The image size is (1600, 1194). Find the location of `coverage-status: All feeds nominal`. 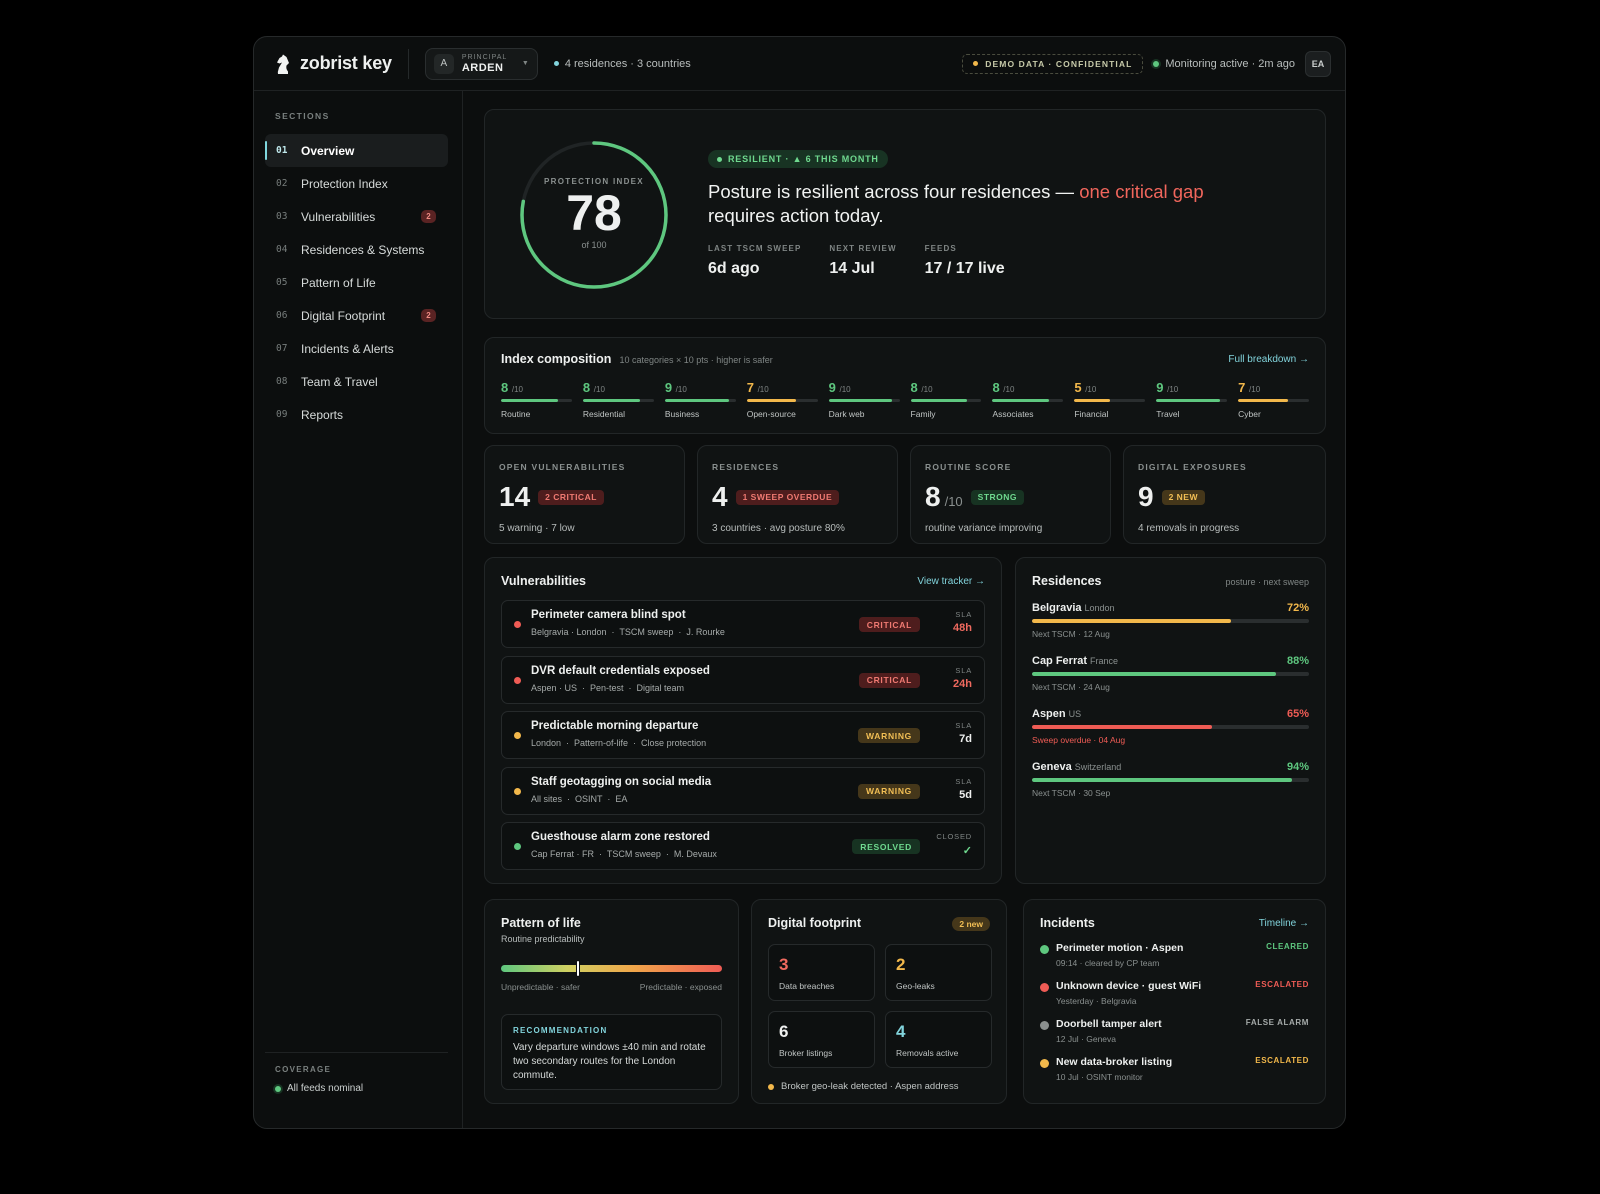

coverage-status: All feeds nominal is located at coordinates (356, 1088).